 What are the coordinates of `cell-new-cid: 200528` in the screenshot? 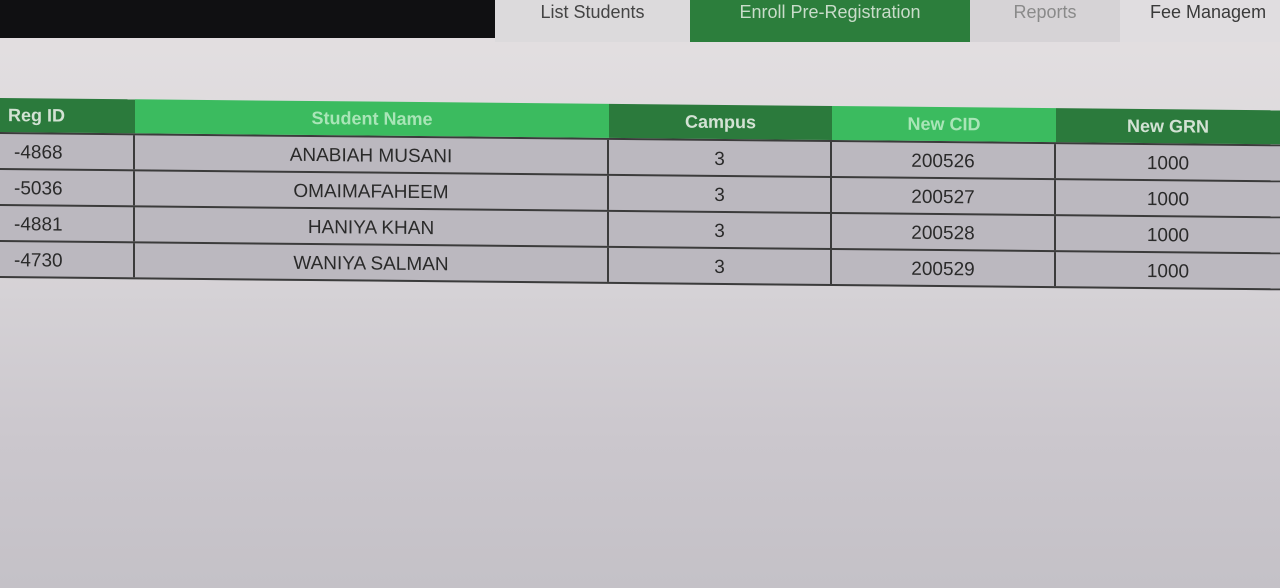 It's located at (944, 232).